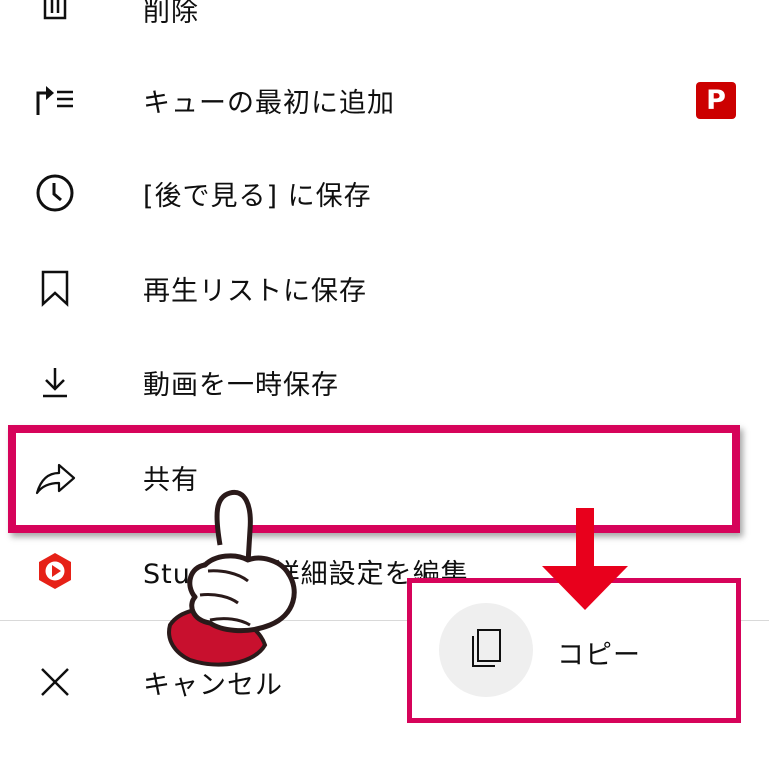 This screenshot has height=769, width=769. What do you see at coordinates (716, 100) in the screenshot?
I see `premium-badge: P` at bounding box center [716, 100].